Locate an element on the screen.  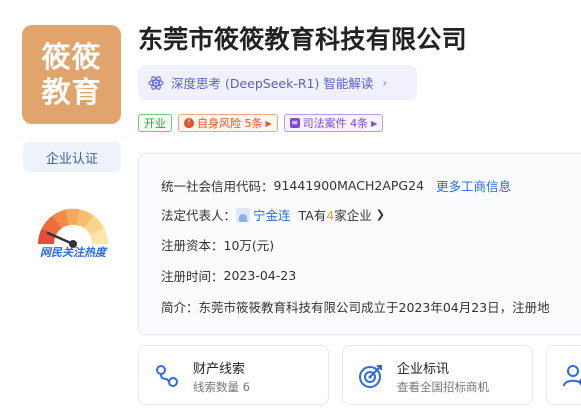
reg-time-row: 注册时间： 2023-04-23 is located at coordinates (228, 275).